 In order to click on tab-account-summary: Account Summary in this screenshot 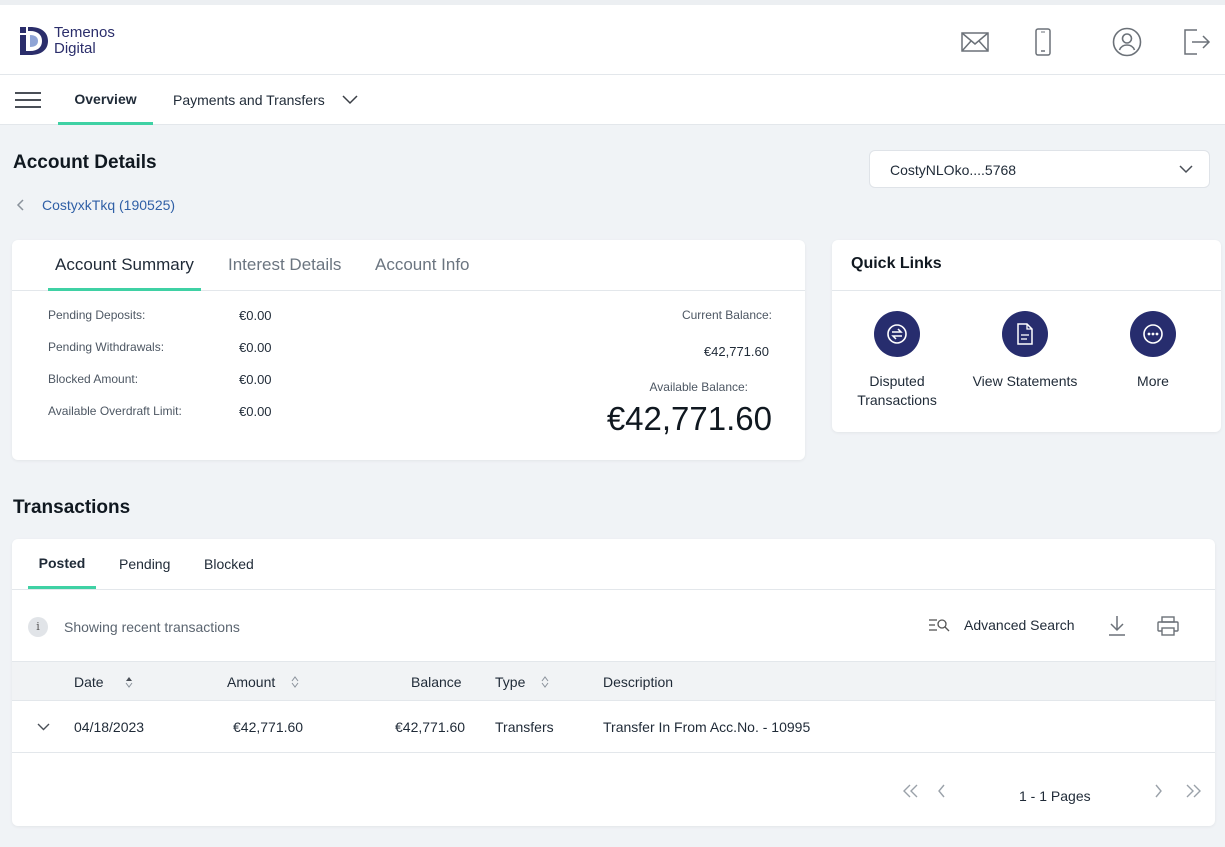, I will do `click(124, 265)`.